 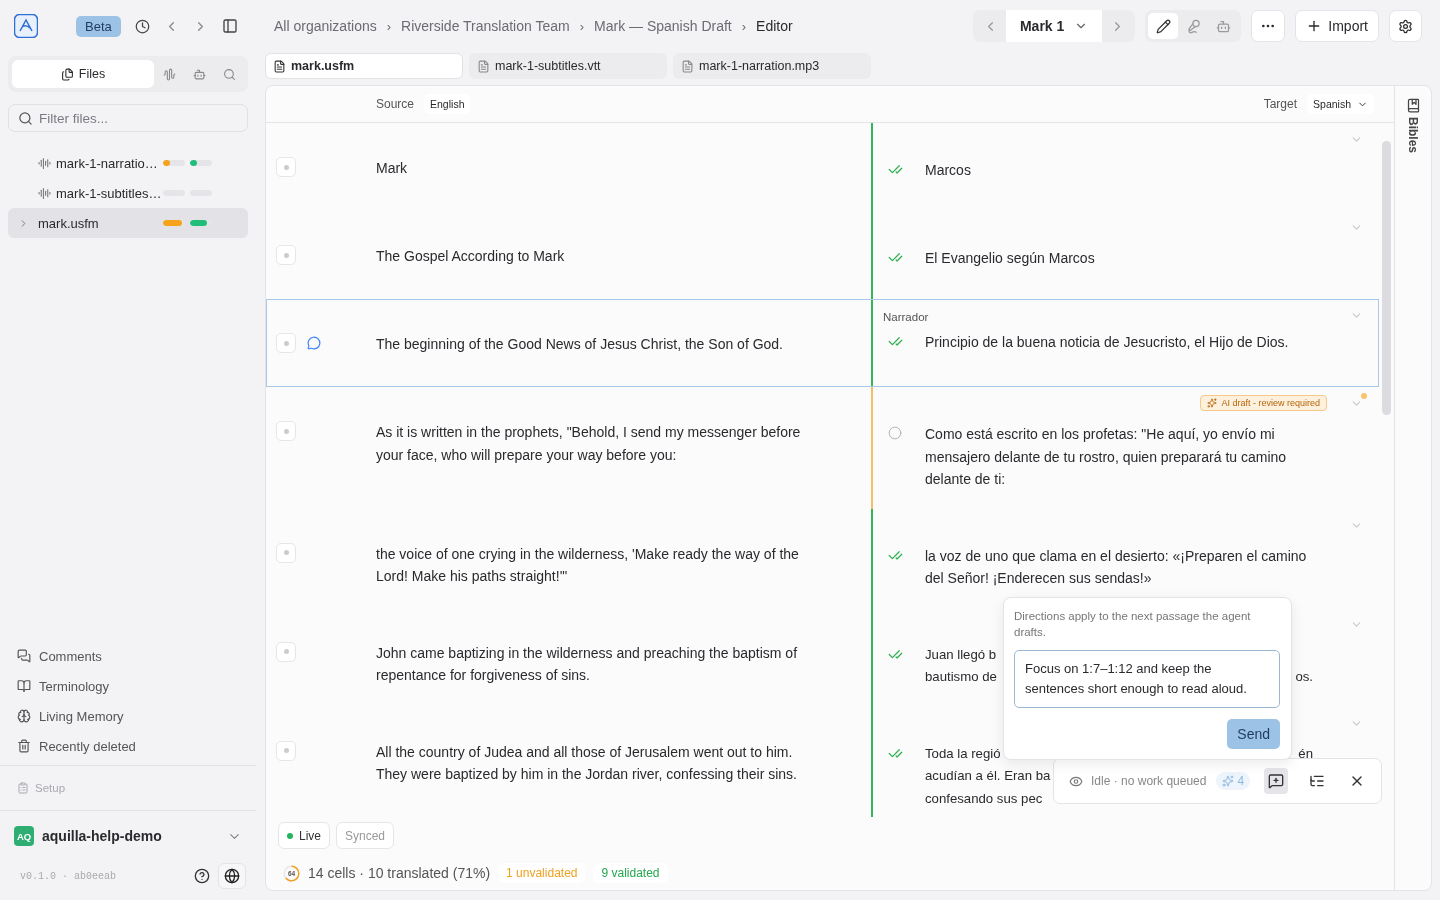 I want to click on breadcrumb-link: Riverside Translation Team, so click(x=485, y=26).